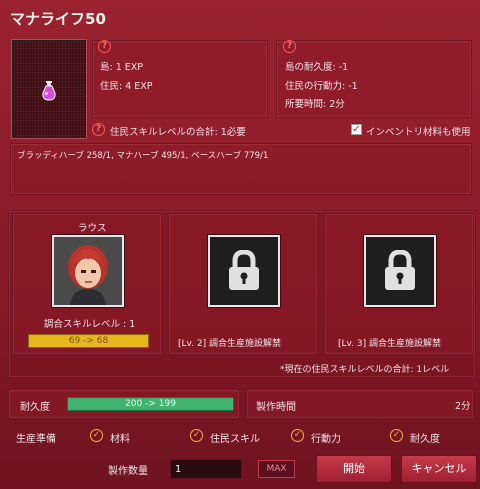 Image resolution: width=480 pixels, height=489 pixels. I want to click on skill-progress-bar: 69 -> 68, so click(88, 341).